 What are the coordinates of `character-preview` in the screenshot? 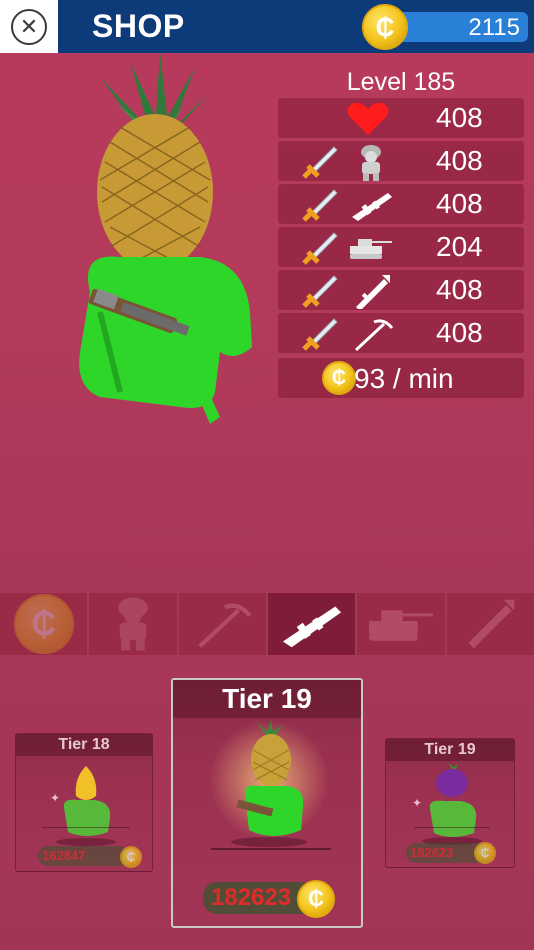 It's located at (165, 238).